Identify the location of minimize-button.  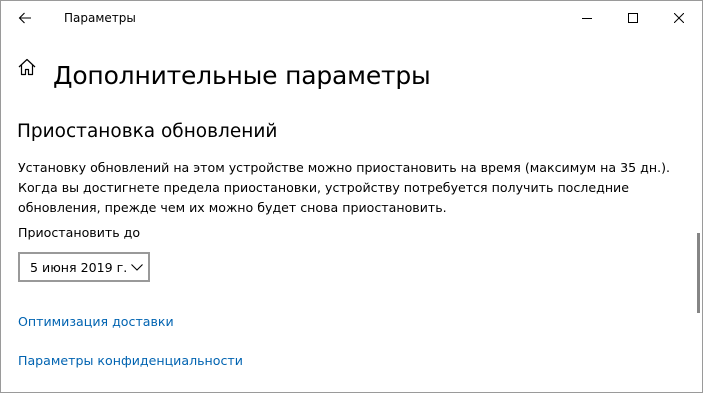
(587, 18).